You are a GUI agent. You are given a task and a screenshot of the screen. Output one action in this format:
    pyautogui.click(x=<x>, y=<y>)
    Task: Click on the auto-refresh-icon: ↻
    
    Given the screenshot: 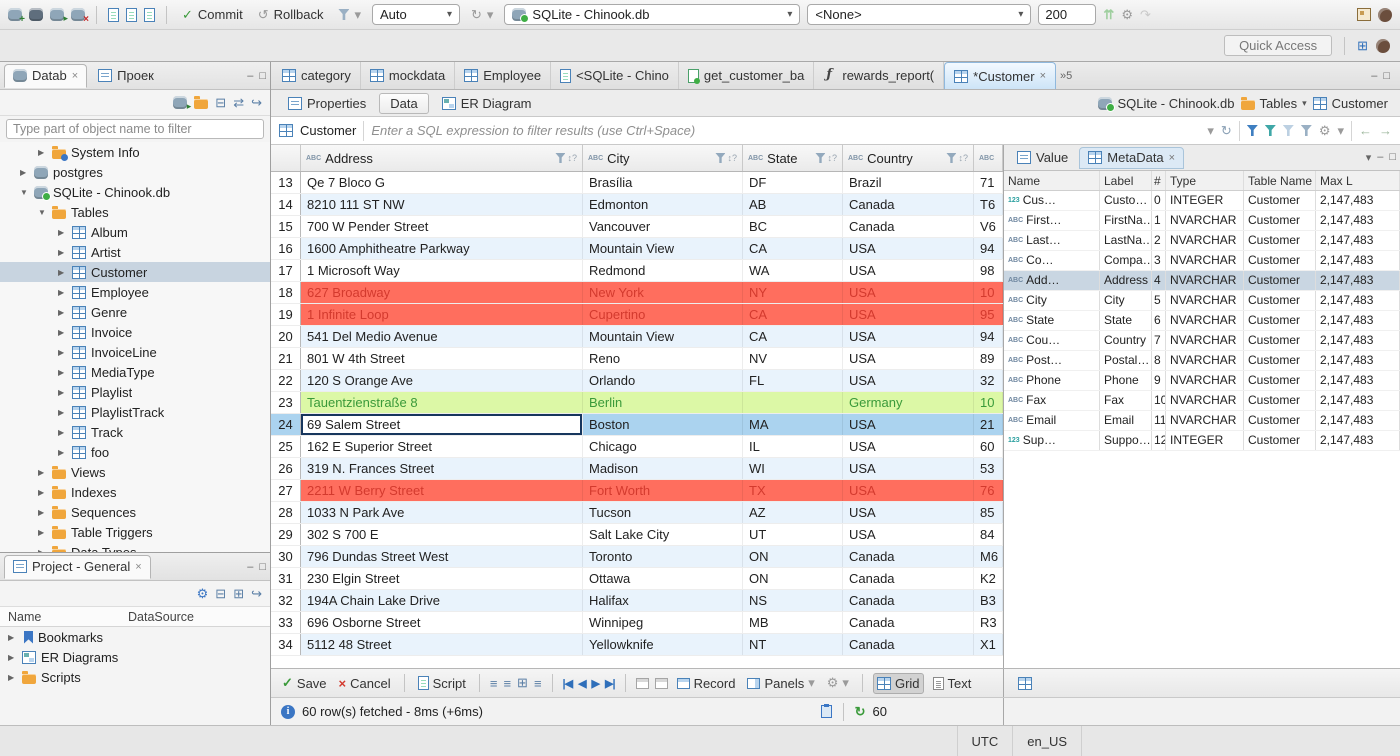 What is the action you would take?
    pyautogui.click(x=860, y=712)
    